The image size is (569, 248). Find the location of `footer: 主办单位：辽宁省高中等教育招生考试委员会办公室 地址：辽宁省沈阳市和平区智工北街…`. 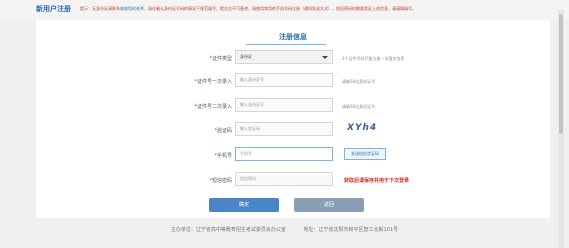

footer: 主办单位：辽宁省高中等教育招生考试委员会办公室 地址：辽宁省沈阳市和平区智工北街… is located at coordinates (284, 229).